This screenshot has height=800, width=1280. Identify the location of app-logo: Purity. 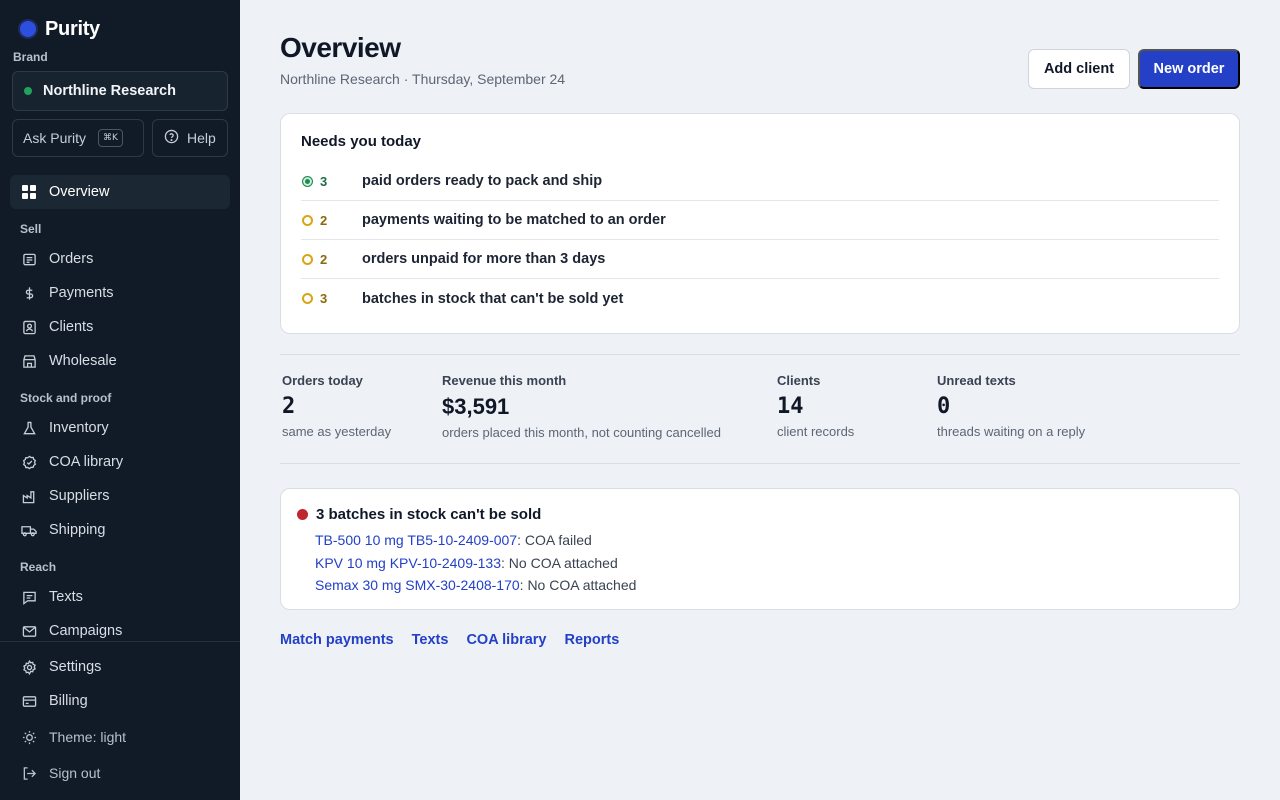
(60, 29).